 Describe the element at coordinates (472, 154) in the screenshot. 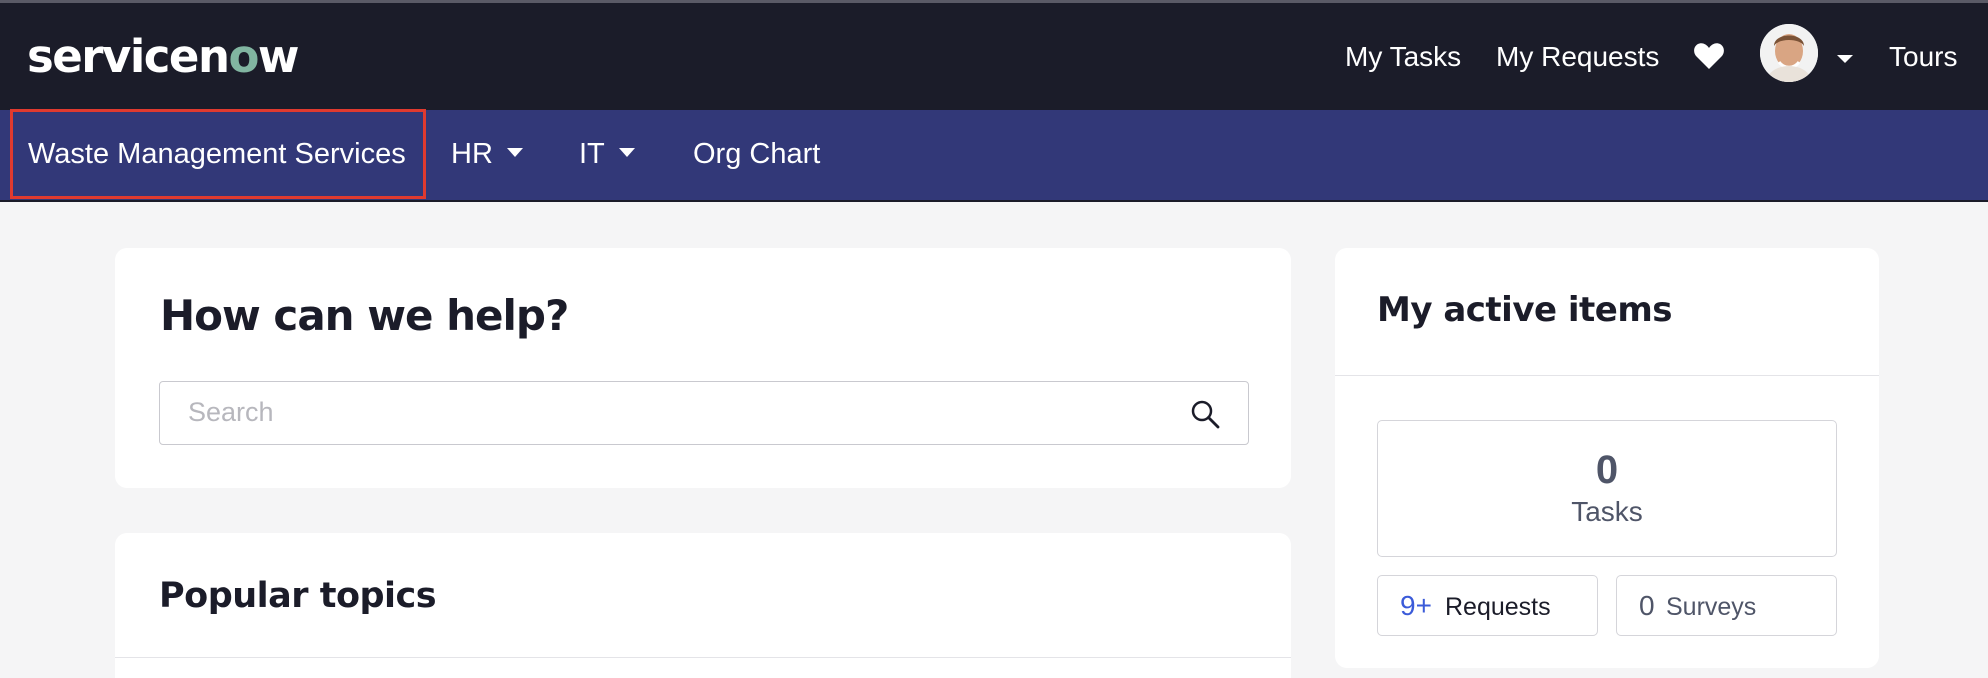

I see `nav-item-hr-label: HR` at that location.